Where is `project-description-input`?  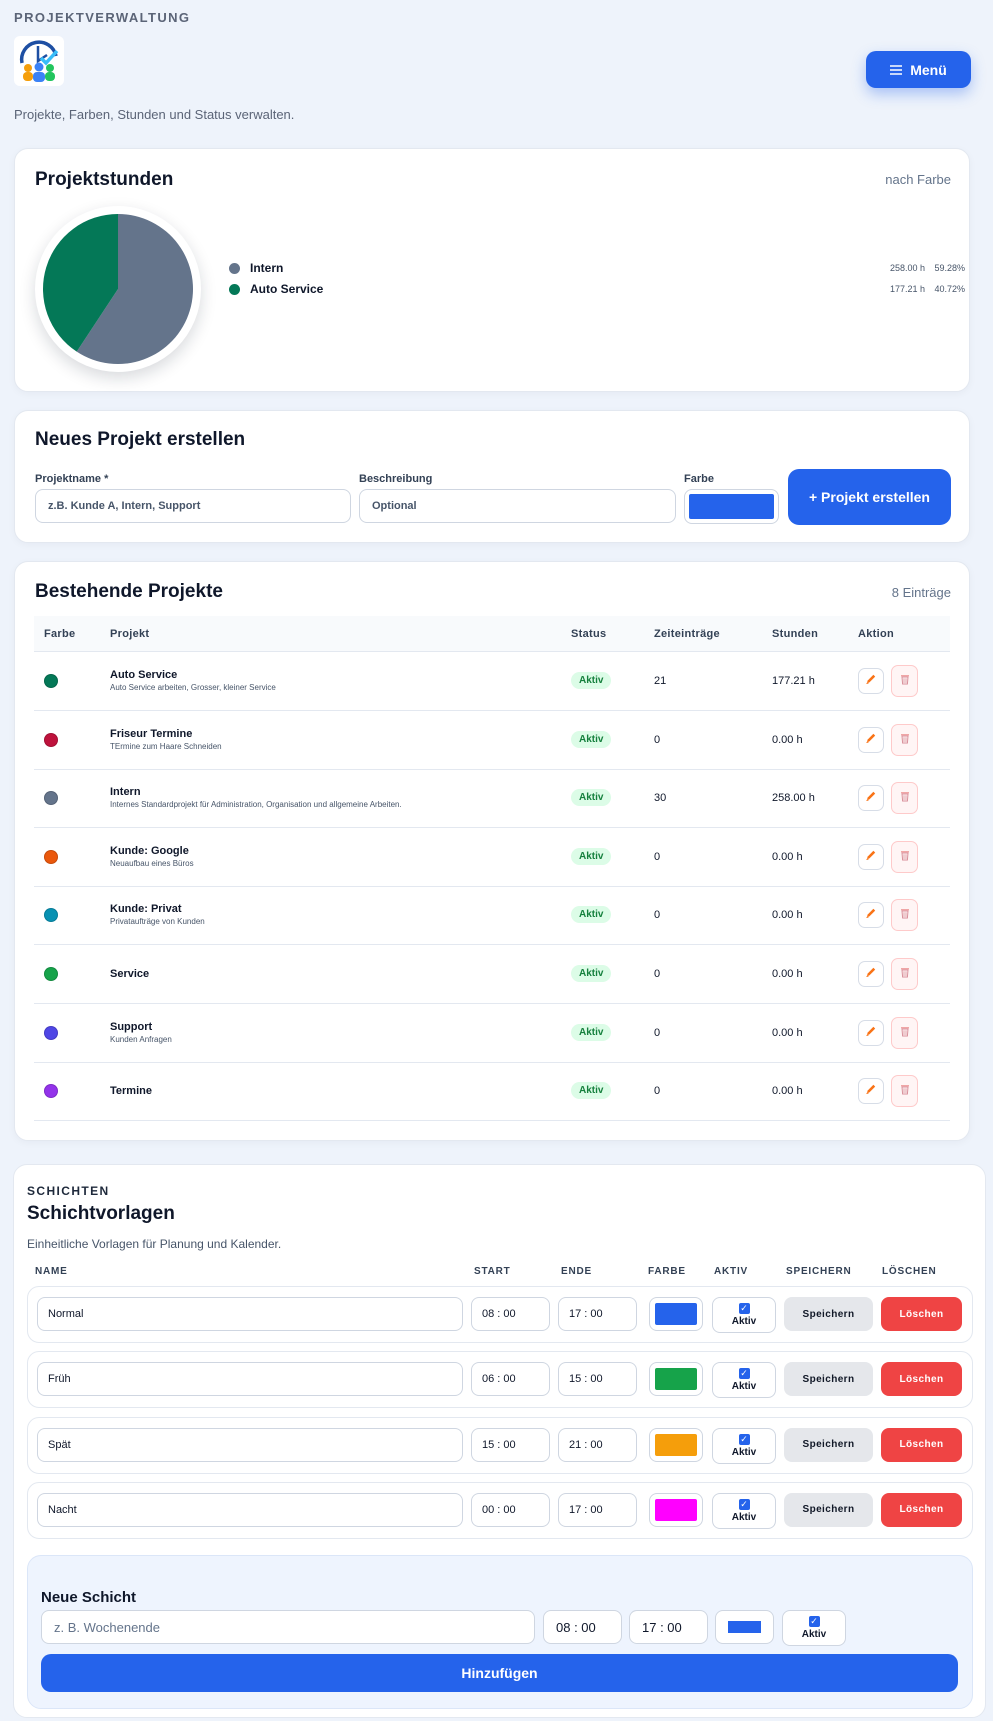 project-description-input is located at coordinates (517, 506).